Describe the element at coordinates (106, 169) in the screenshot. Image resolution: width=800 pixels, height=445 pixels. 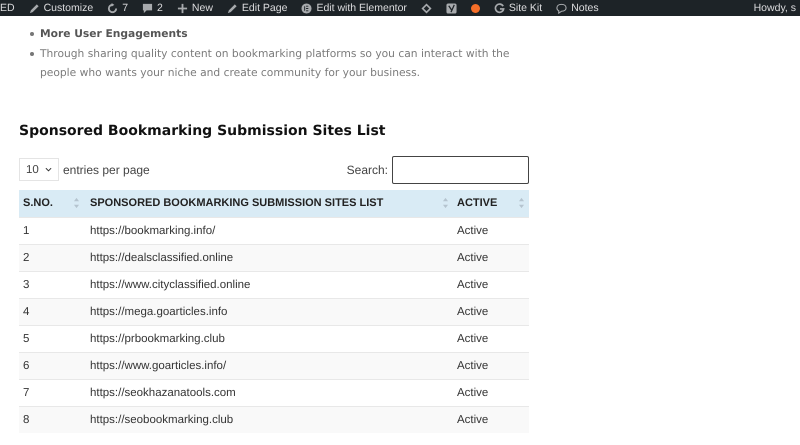
I see `entries-label: entries per page` at that location.